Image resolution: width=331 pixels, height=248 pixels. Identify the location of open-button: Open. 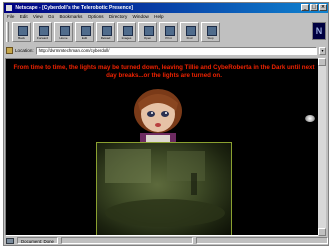
(147, 32).